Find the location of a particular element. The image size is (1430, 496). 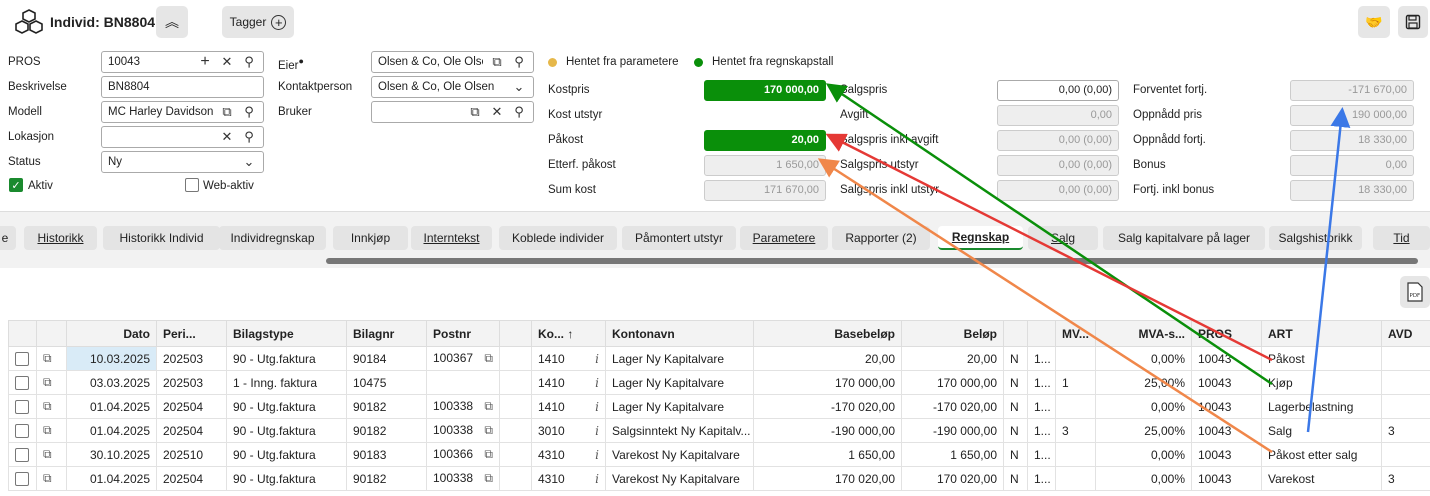

col-postnr: Postnr is located at coordinates (463, 333).